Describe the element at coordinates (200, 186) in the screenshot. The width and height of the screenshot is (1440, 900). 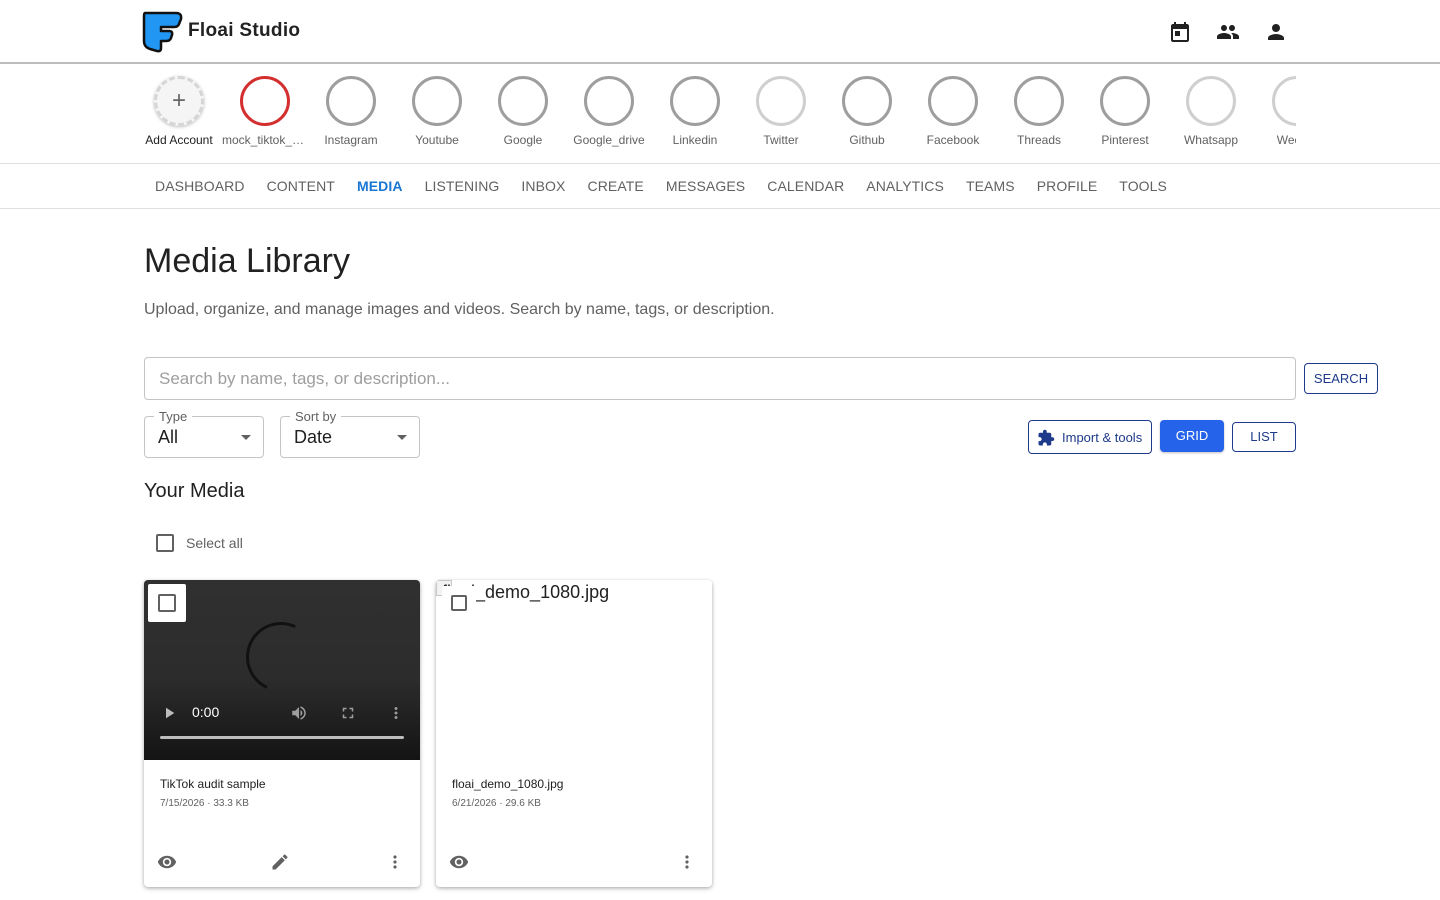
I see `tab-dashboard: Dashboard` at that location.